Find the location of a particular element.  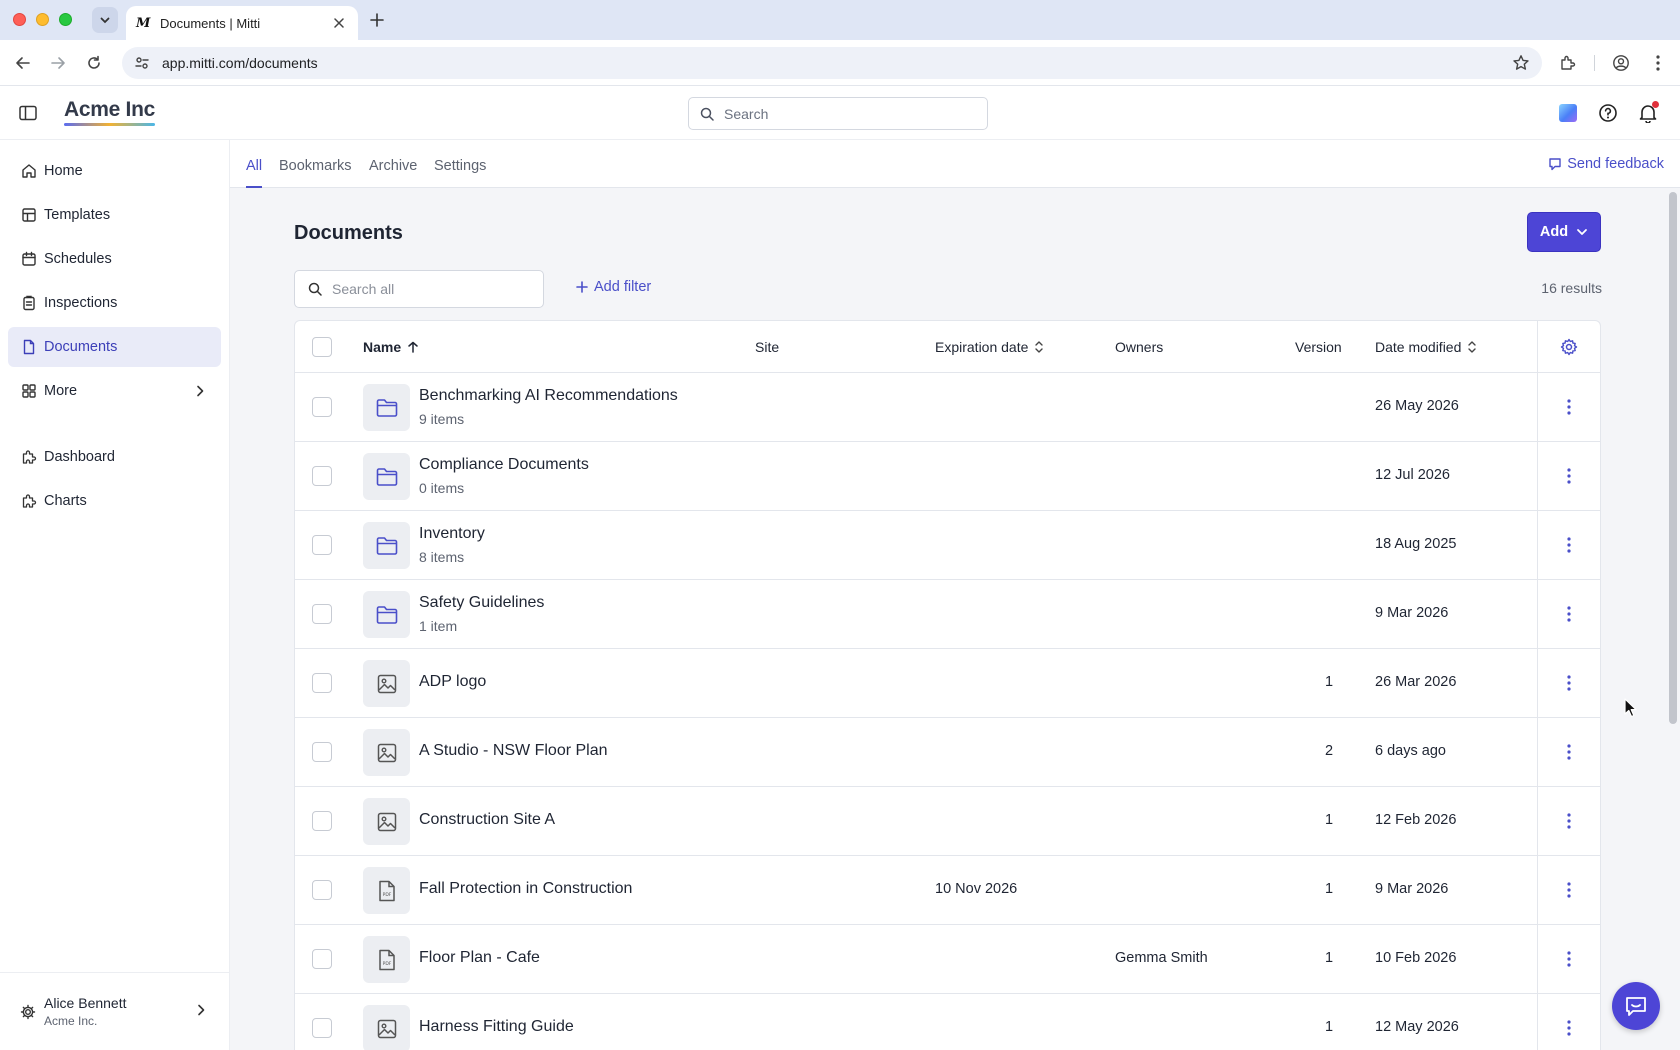

table-row: A Studio - NSW Floor Plan 2 6 days ago is located at coordinates (947, 752).